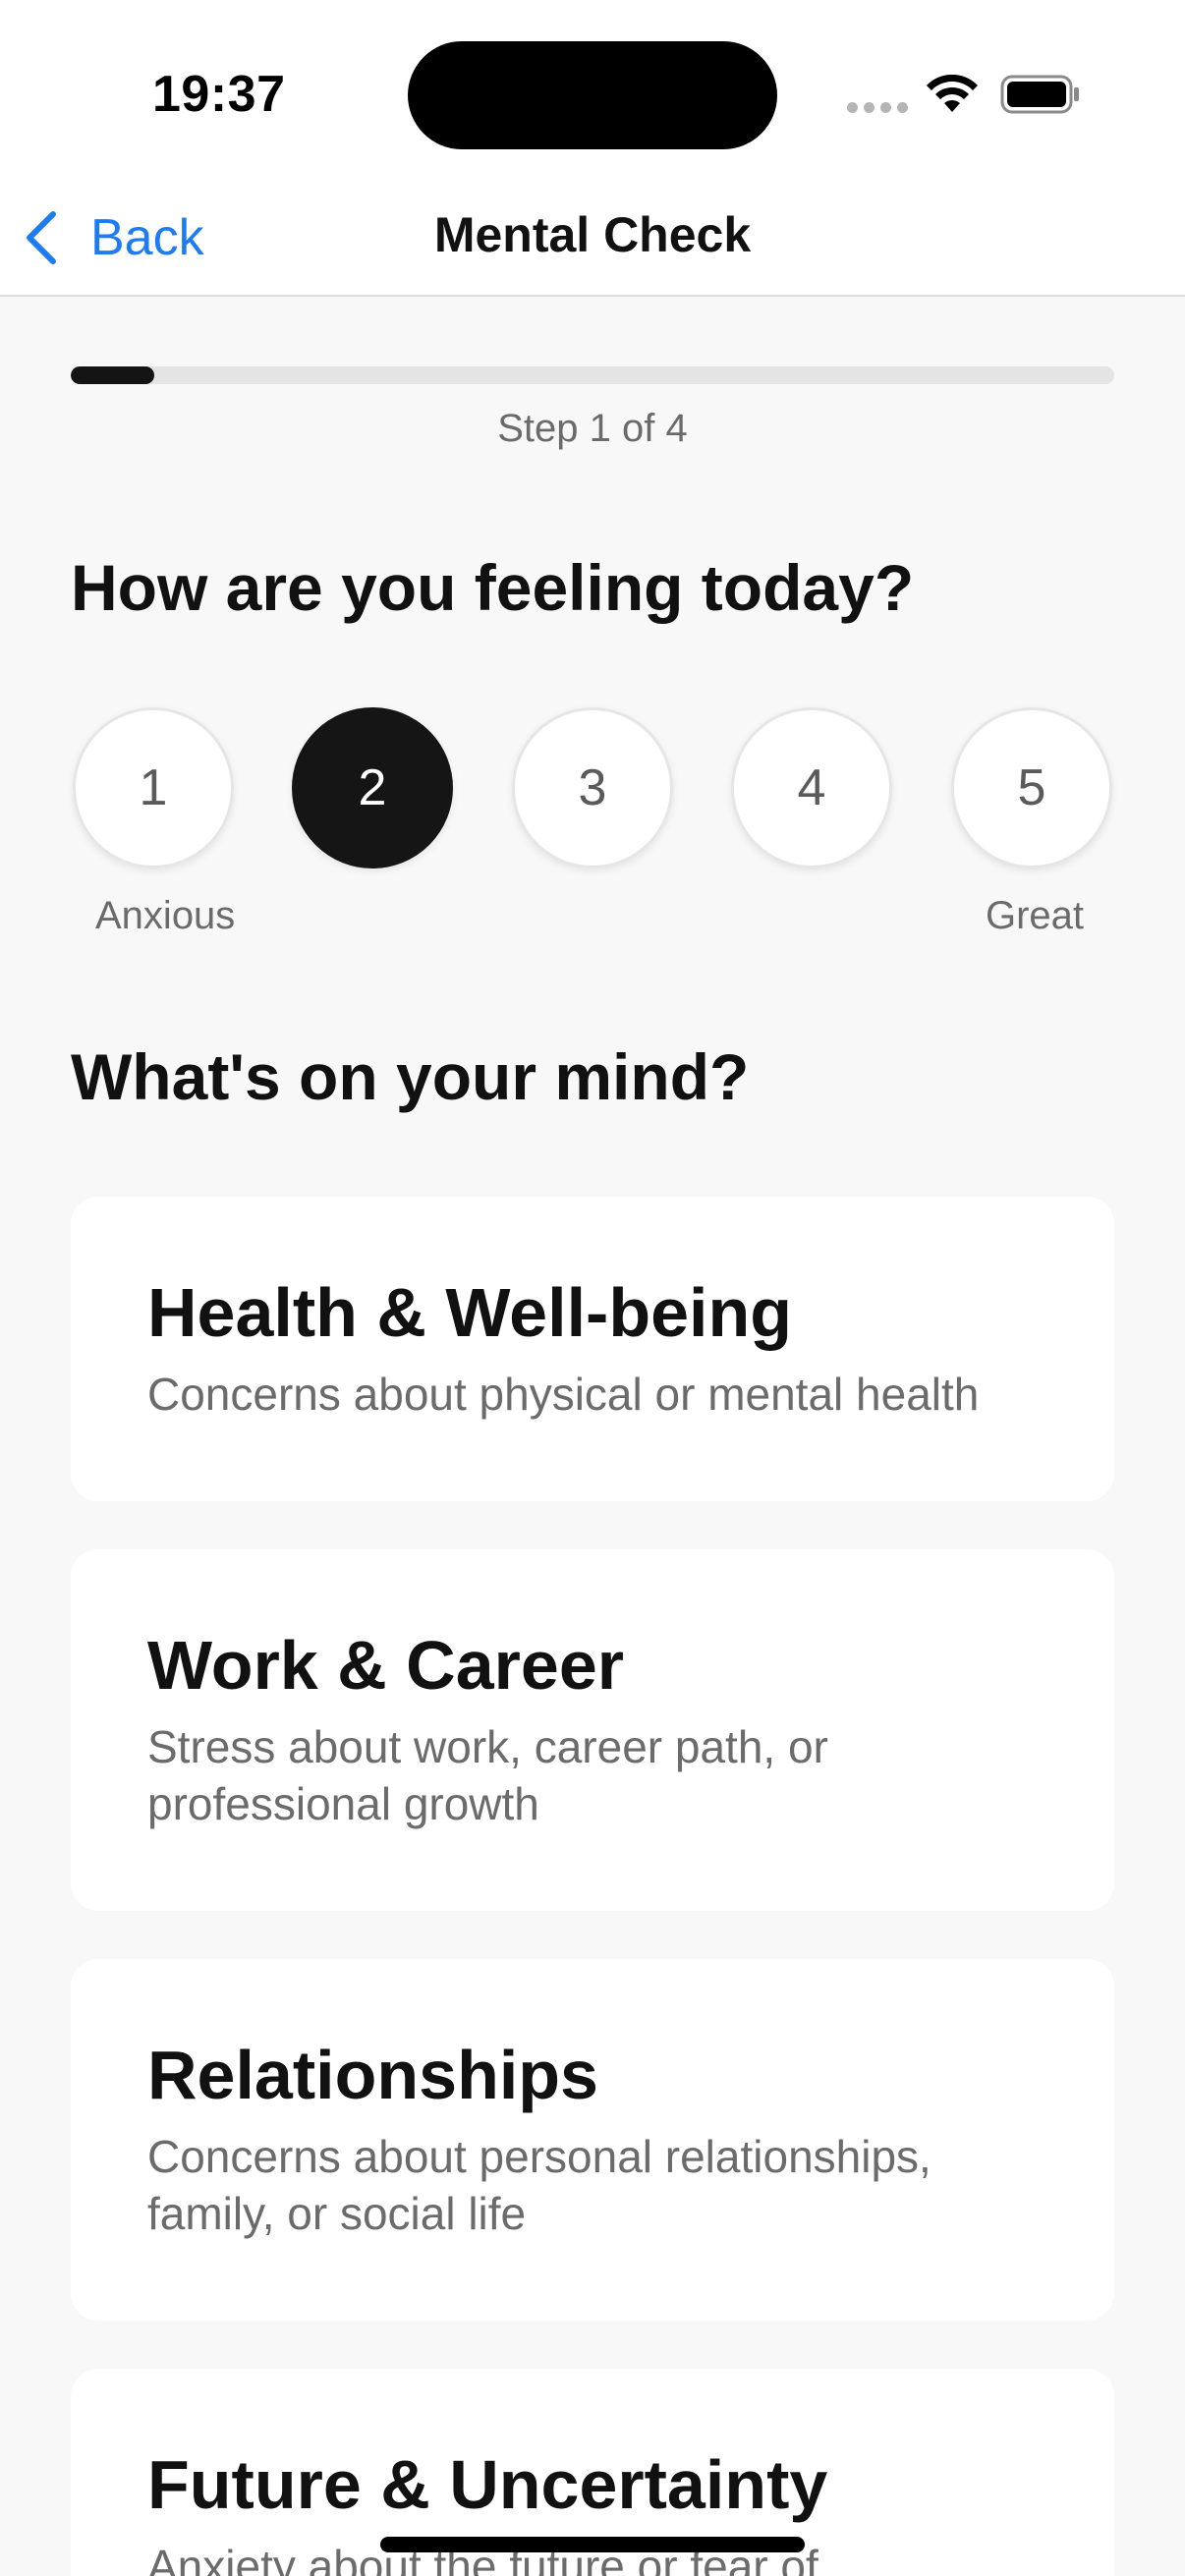  What do you see at coordinates (592, 375) in the screenshot?
I see `progress-bar` at bounding box center [592, 375].